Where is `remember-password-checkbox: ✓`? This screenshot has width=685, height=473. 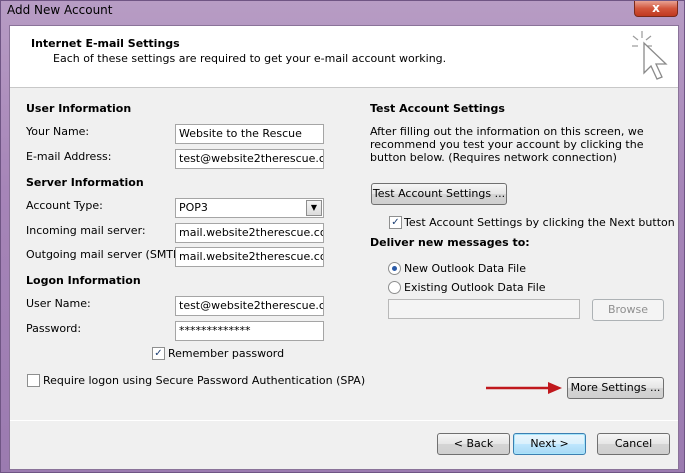 remember-password-checkbox: ✓ is located at coordinates (158, 353).